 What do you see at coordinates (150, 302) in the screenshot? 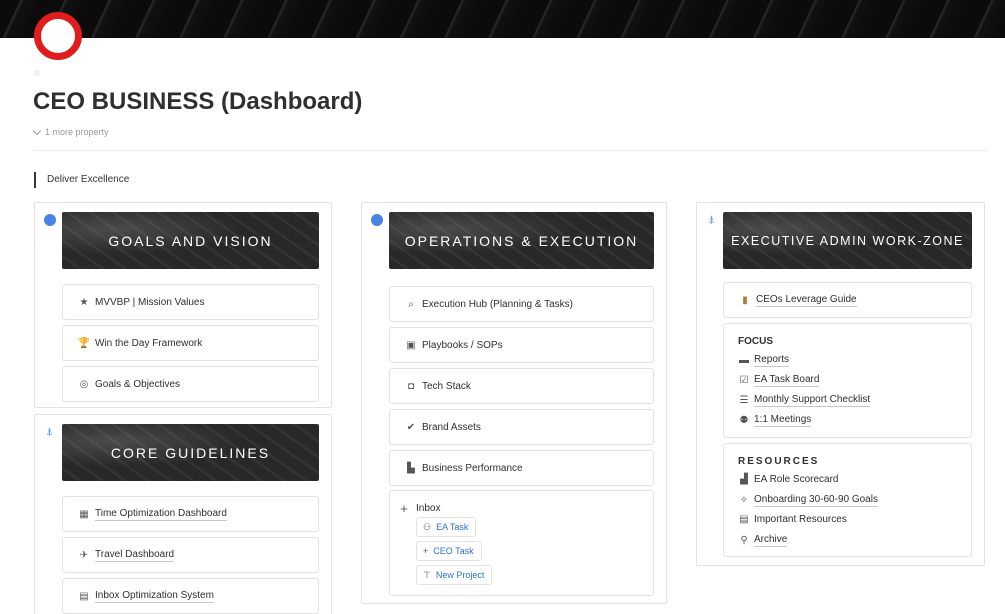
I see `link-label: MVVBP | Mission Values` at bounding box center [150, 302].